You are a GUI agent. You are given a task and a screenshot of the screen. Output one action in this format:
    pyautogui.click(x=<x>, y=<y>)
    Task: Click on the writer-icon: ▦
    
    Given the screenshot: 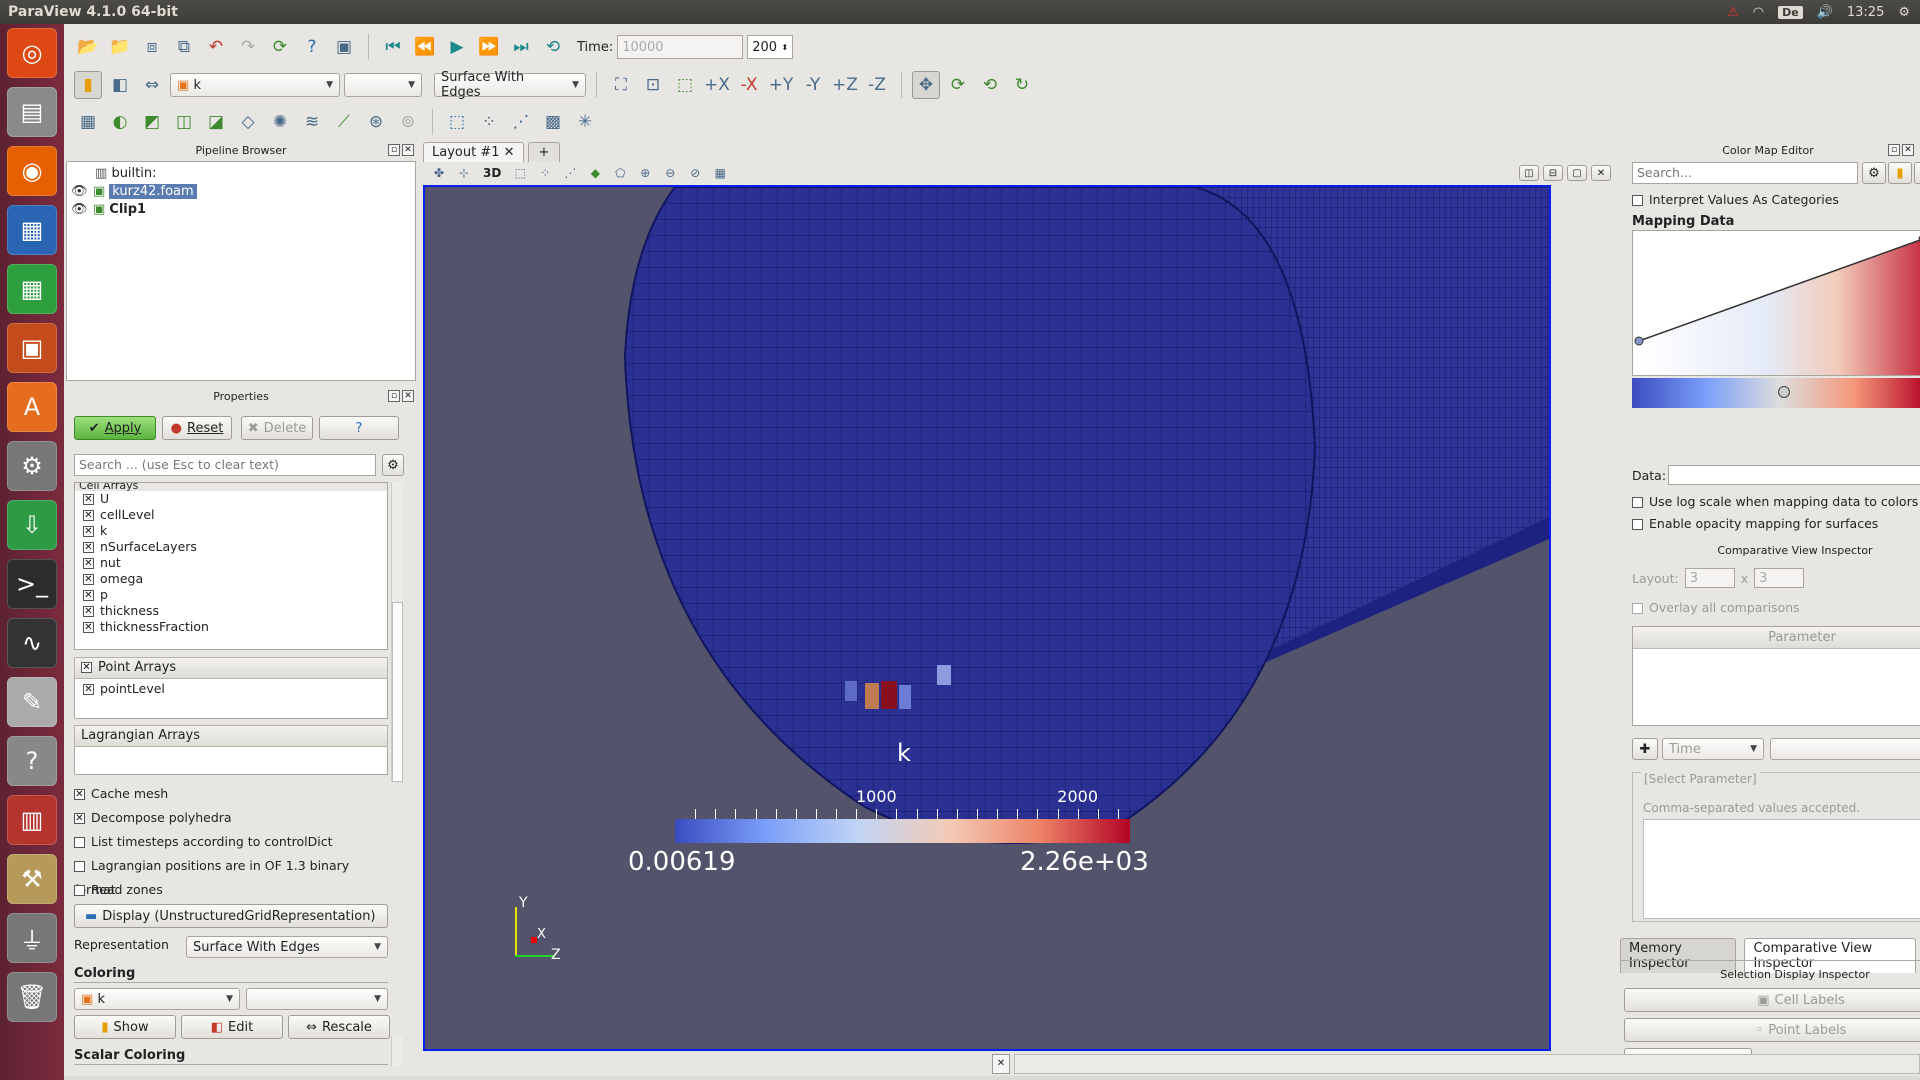 What is the action you would take?
    pyautogui.click(x=32, y=230)
    